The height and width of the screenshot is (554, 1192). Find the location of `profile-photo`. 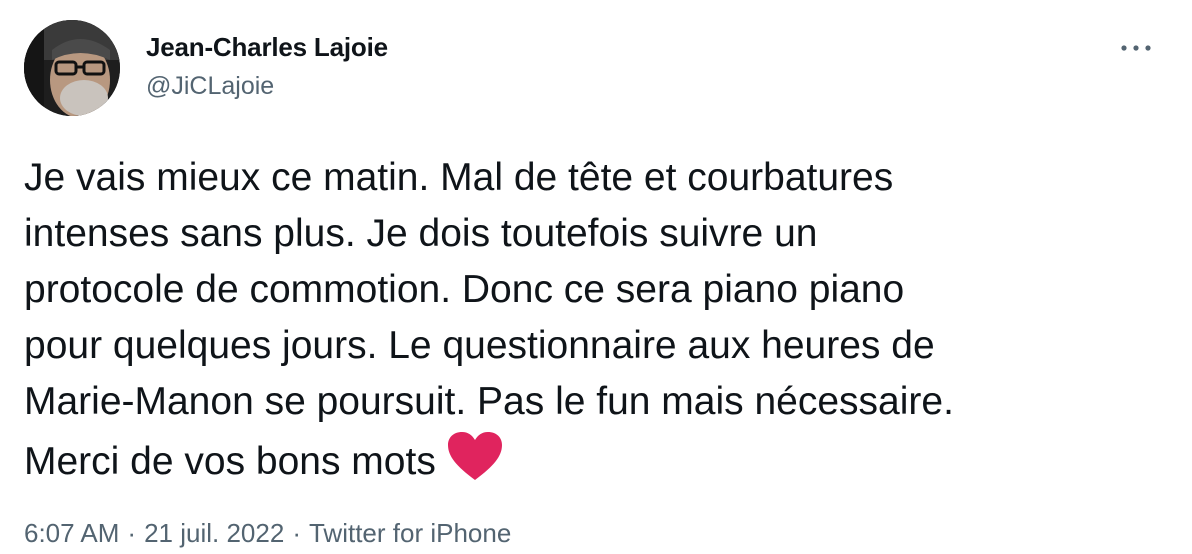

profile-photo is located at coordinates (72, 68).